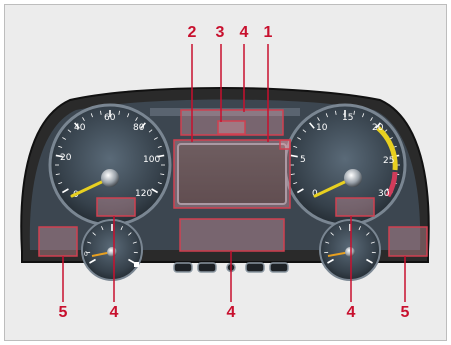  I want to click on tacho-tick-10: 10, so click(322, 128).